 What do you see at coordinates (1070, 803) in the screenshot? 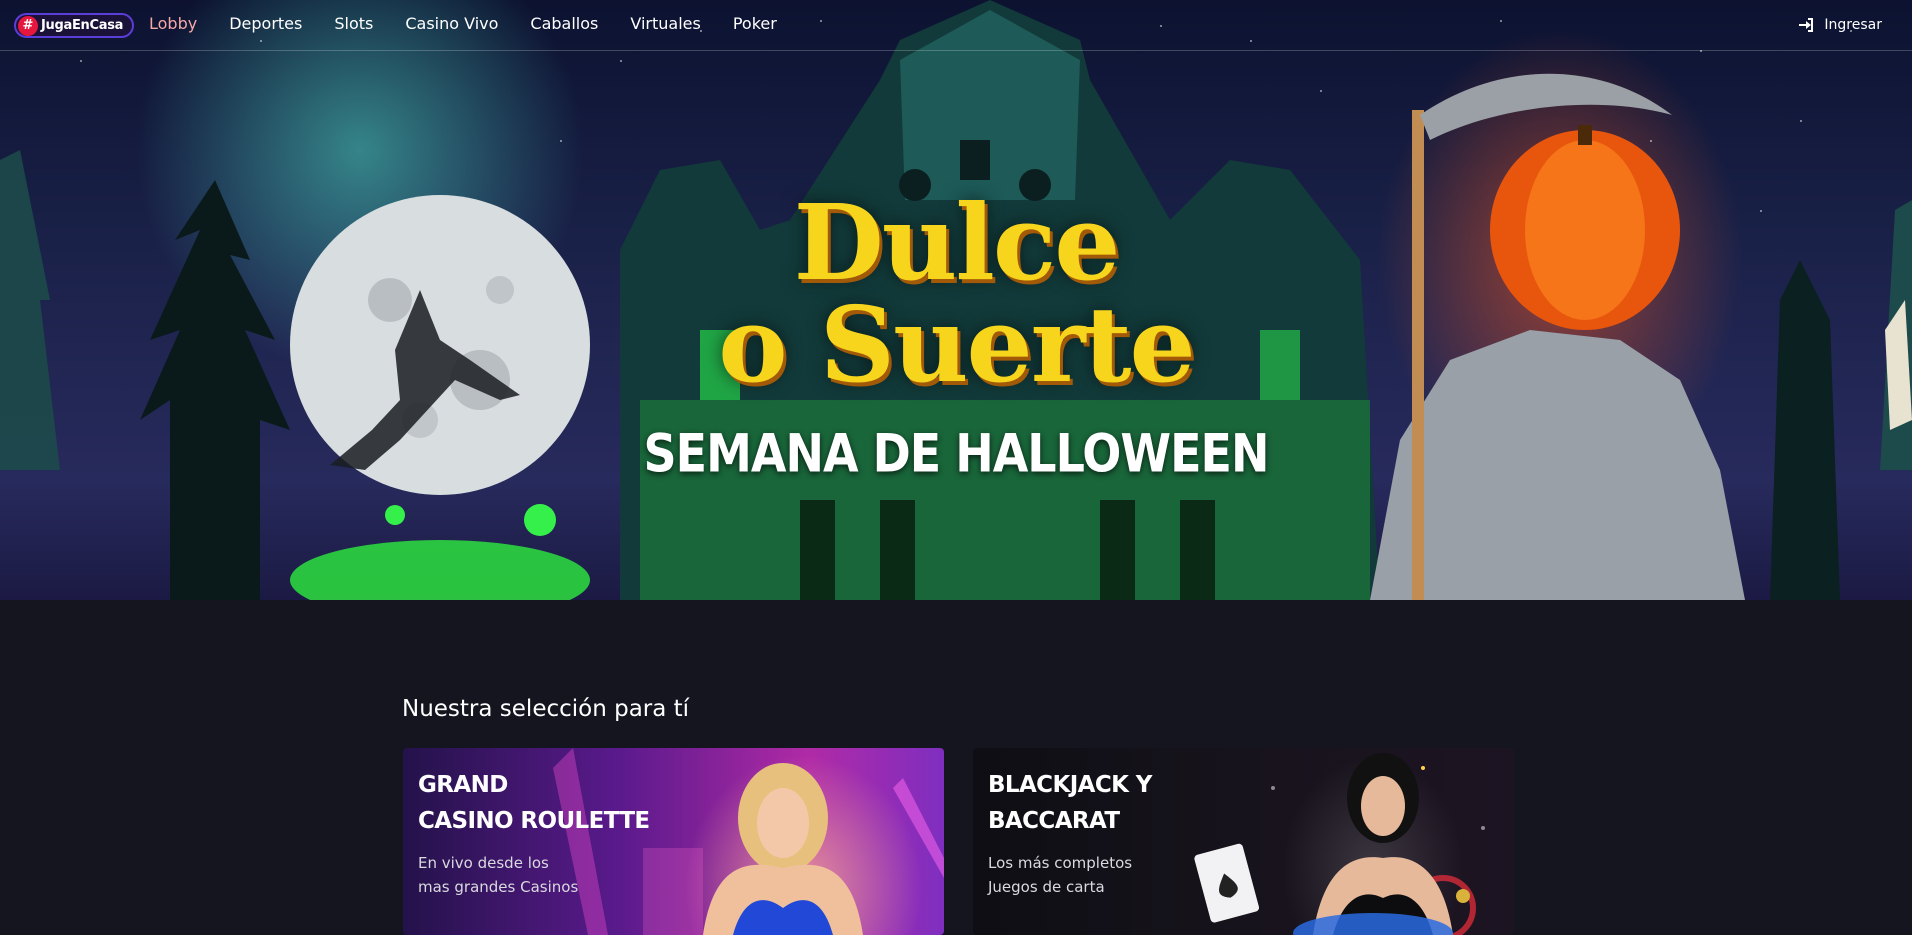
I see `card-title: BLACKJACK Y BACCARAT` at bounding box center [1070, 803].